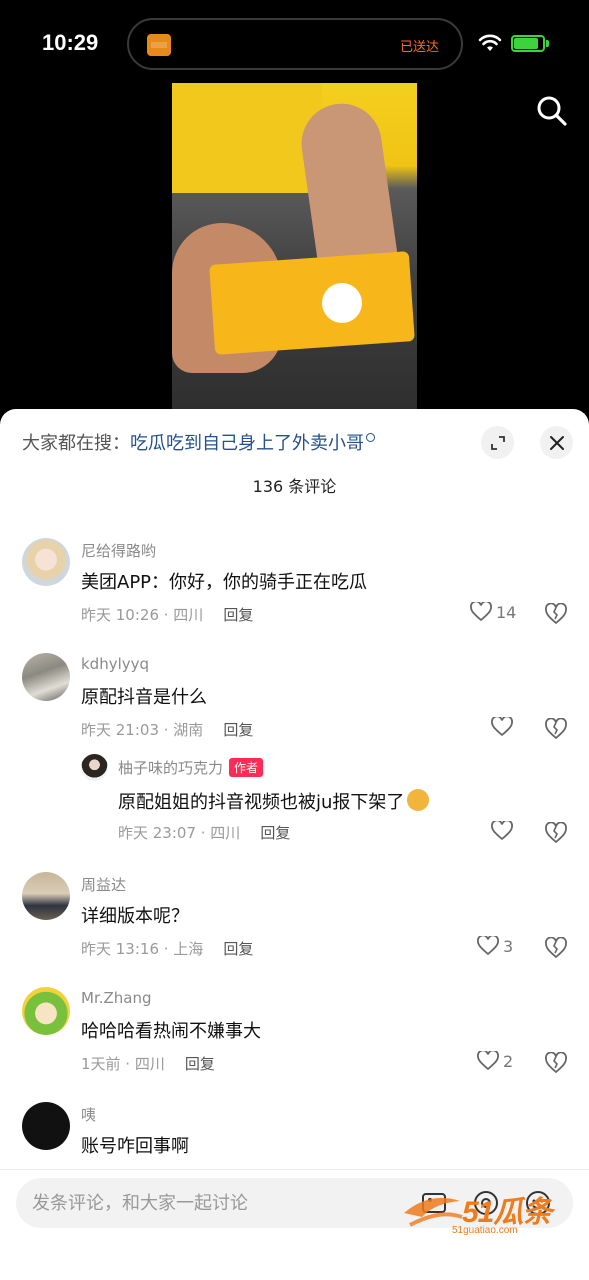  Describe the element at coordinates (506, 612) in the screenshot. I see `like-count: 14` at that location.